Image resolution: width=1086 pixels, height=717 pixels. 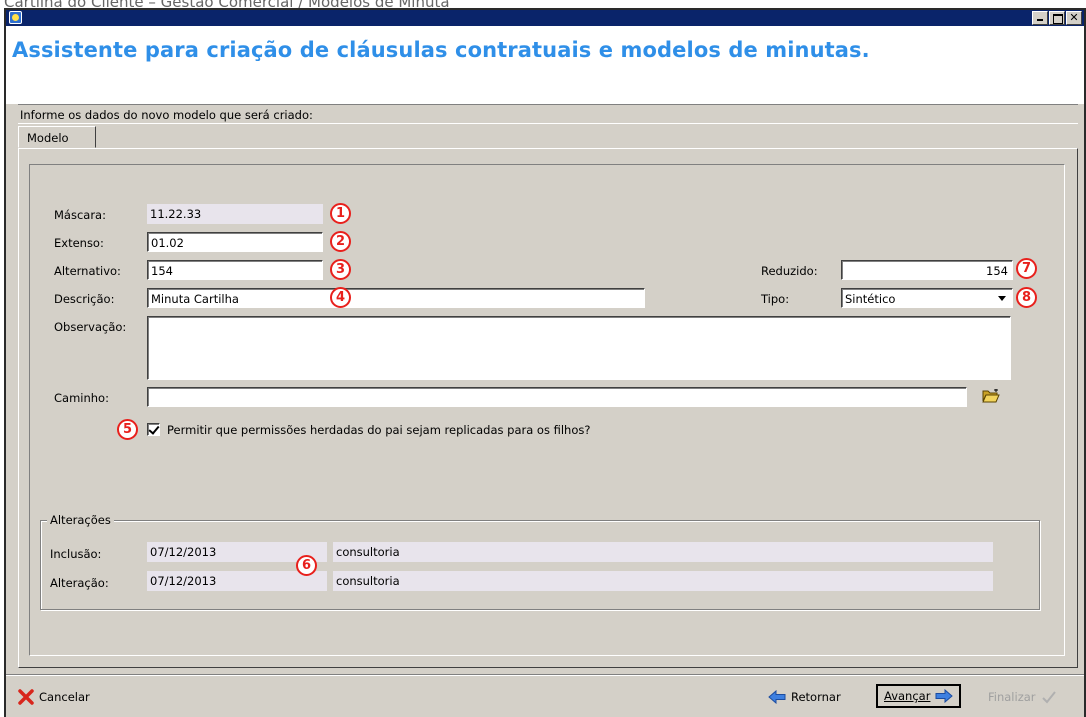 What do you see at coordinates (80, 520) in the screenshot?
I see `alteracoes-title: Alterações` at bounding box center [80, 520].